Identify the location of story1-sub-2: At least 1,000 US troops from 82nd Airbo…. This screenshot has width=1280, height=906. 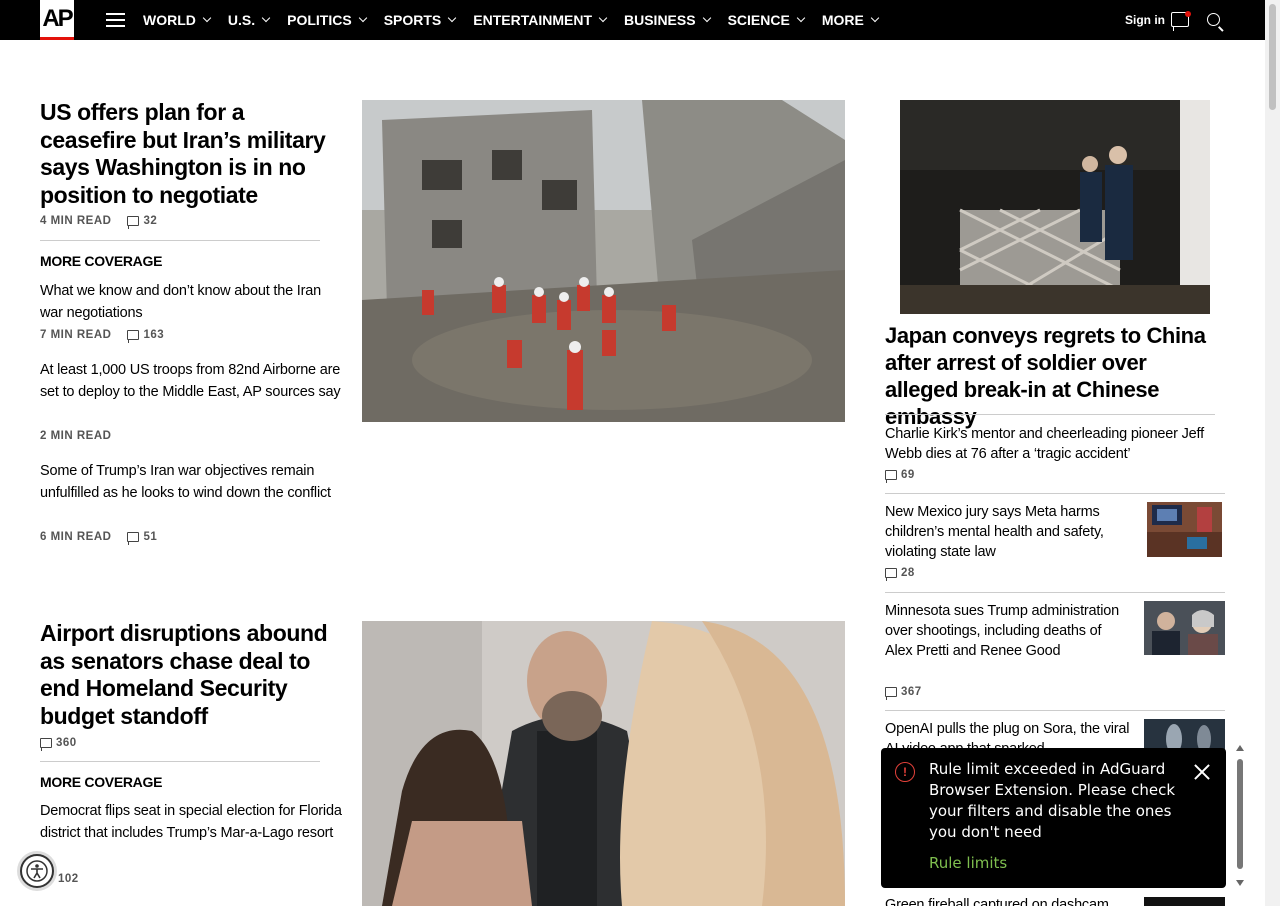
(192, 381).